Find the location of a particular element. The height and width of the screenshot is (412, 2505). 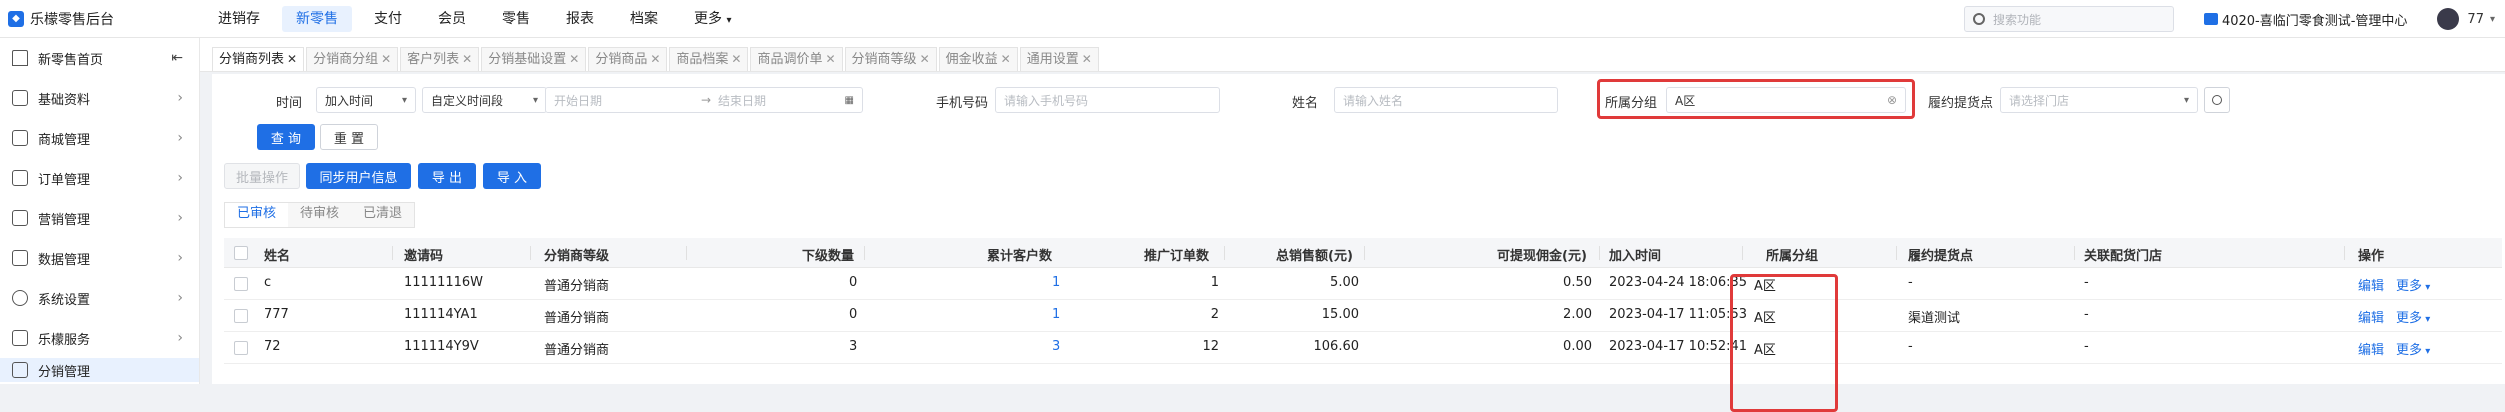

sync-user-button: 同步用户信息 is located at coordinates (358, 176).